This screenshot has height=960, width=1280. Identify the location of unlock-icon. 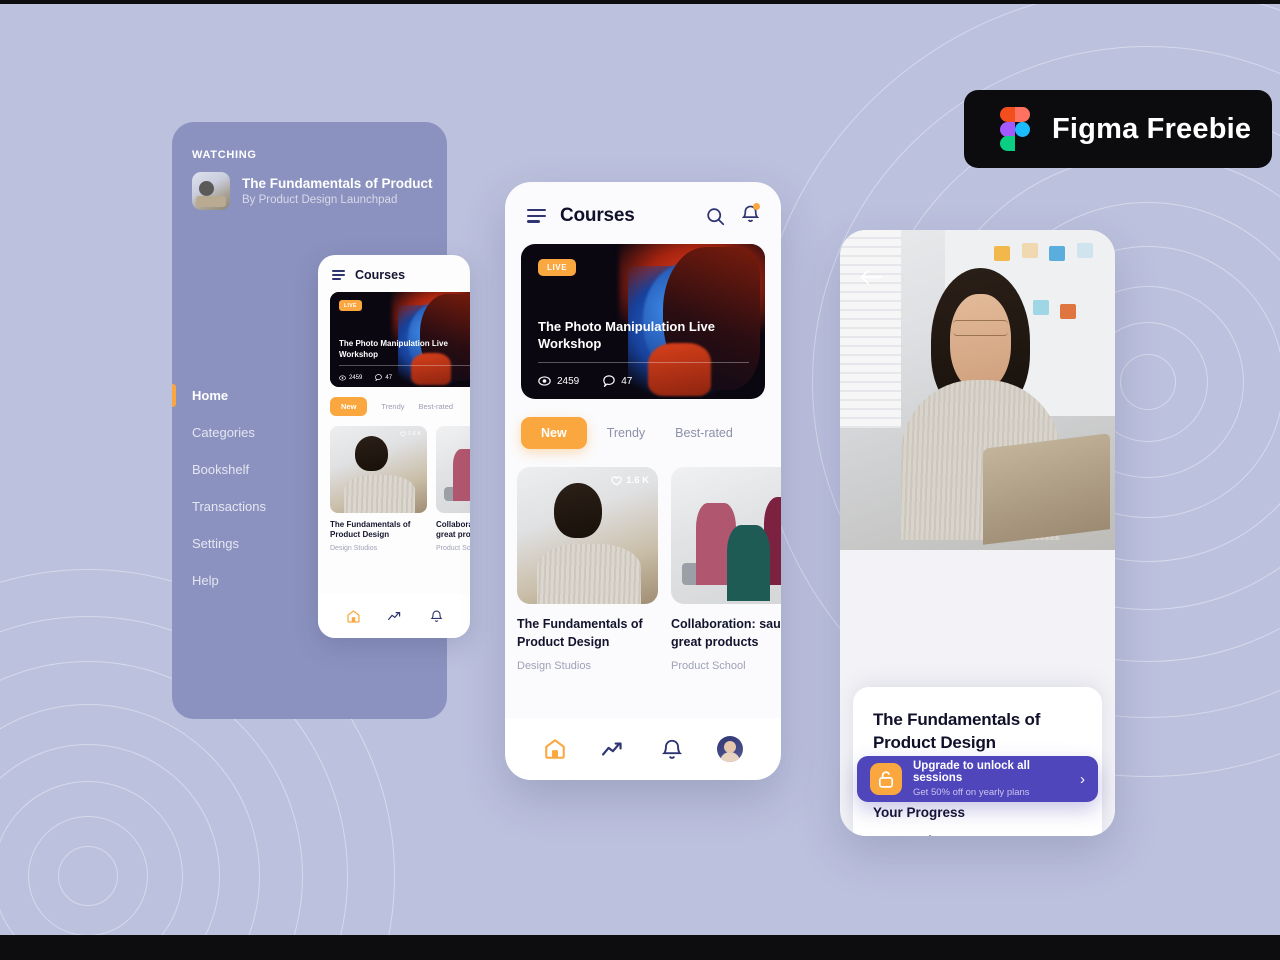
(886, 779).